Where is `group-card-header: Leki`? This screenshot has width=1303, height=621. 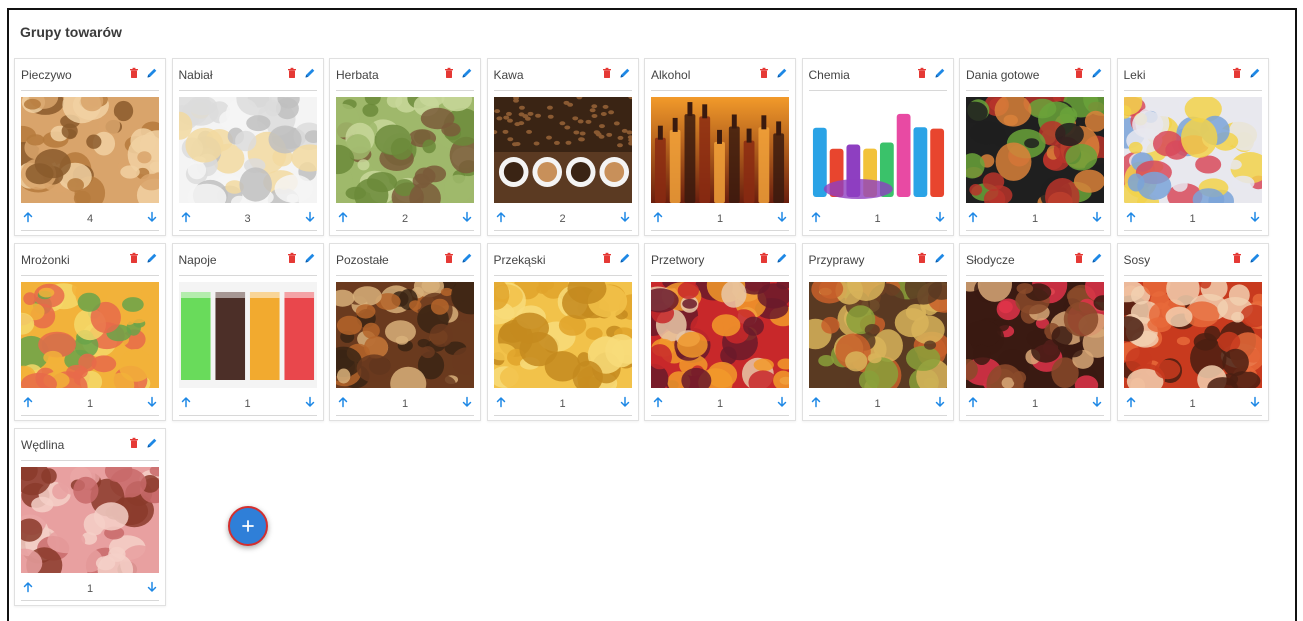
group-card-header: Leki is located at coordinates (1192, 75).